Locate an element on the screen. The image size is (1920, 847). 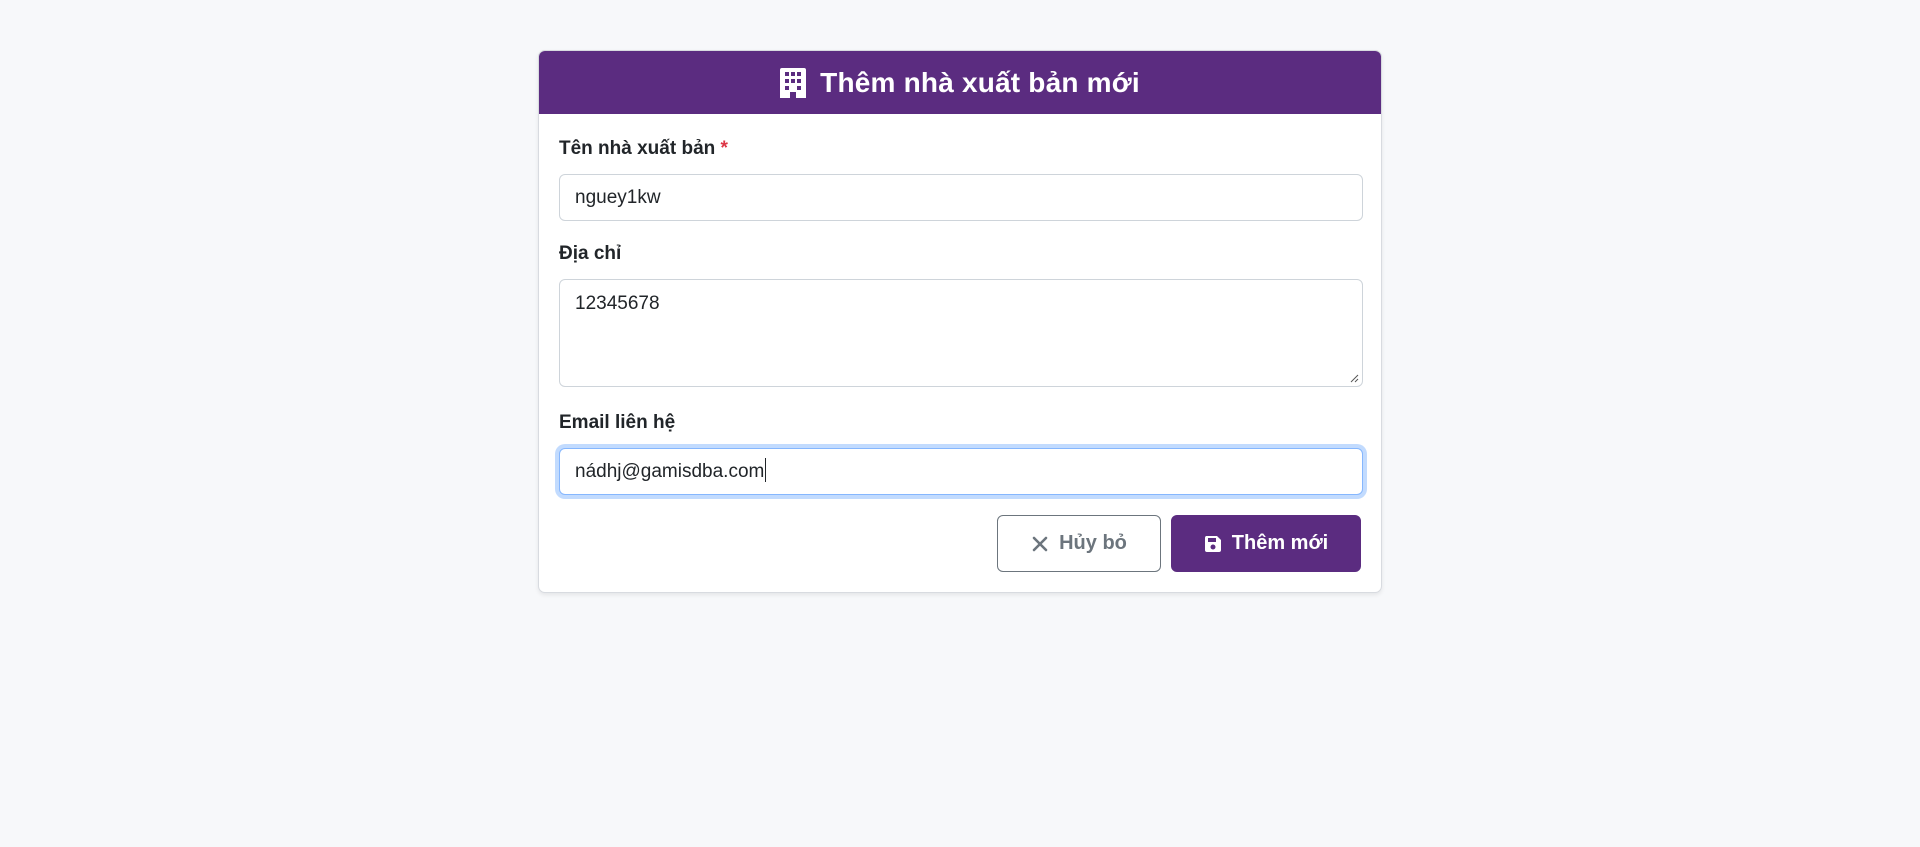
card-header: Thêm nhà xuất bản mới is located at coordinates (960, 82).